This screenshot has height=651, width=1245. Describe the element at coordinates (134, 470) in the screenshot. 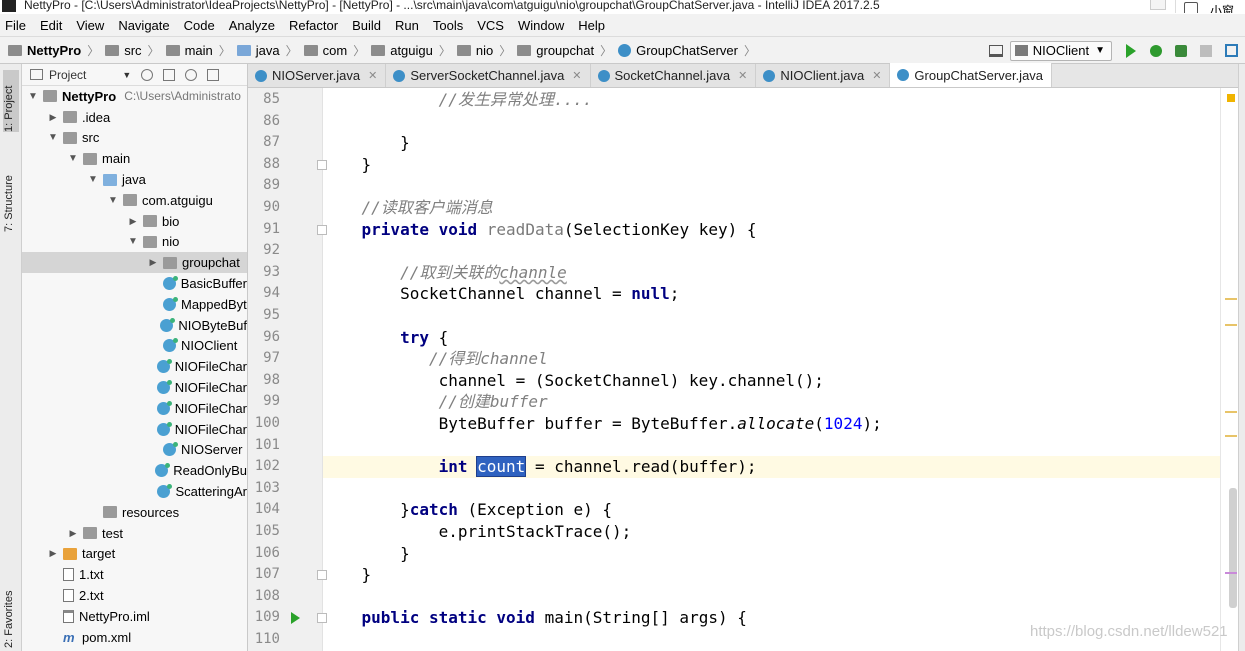

I see `tree-item: ReadOnlyBu` at that location.